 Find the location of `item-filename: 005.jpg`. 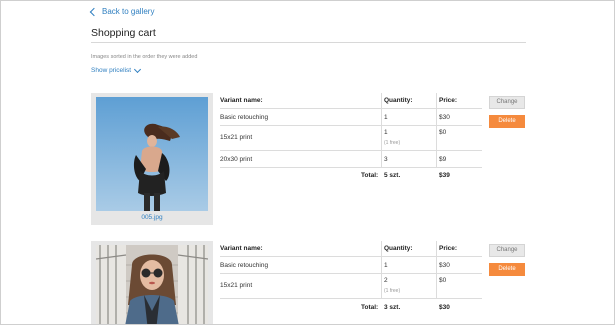

item-filename: 005.jpg is located at coordinates (152, 217).